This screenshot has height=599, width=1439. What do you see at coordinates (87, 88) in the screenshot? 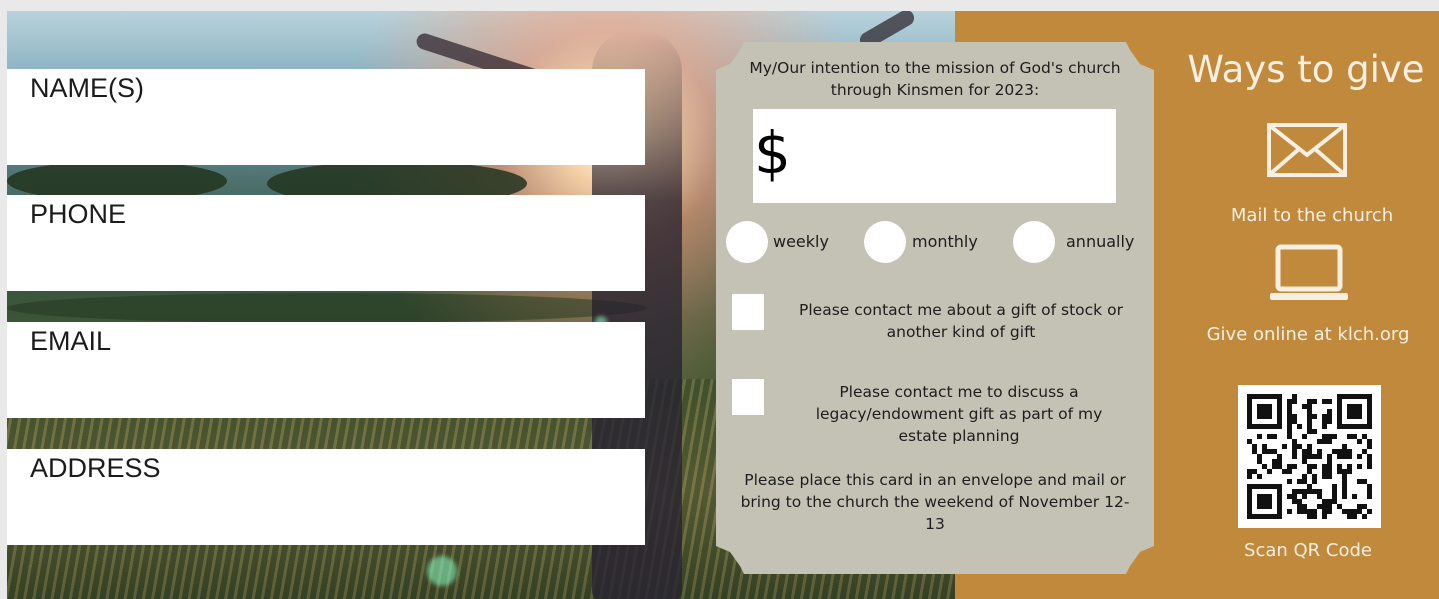
I see `name-label: NAME(S)` at bounding box center [87, 88].